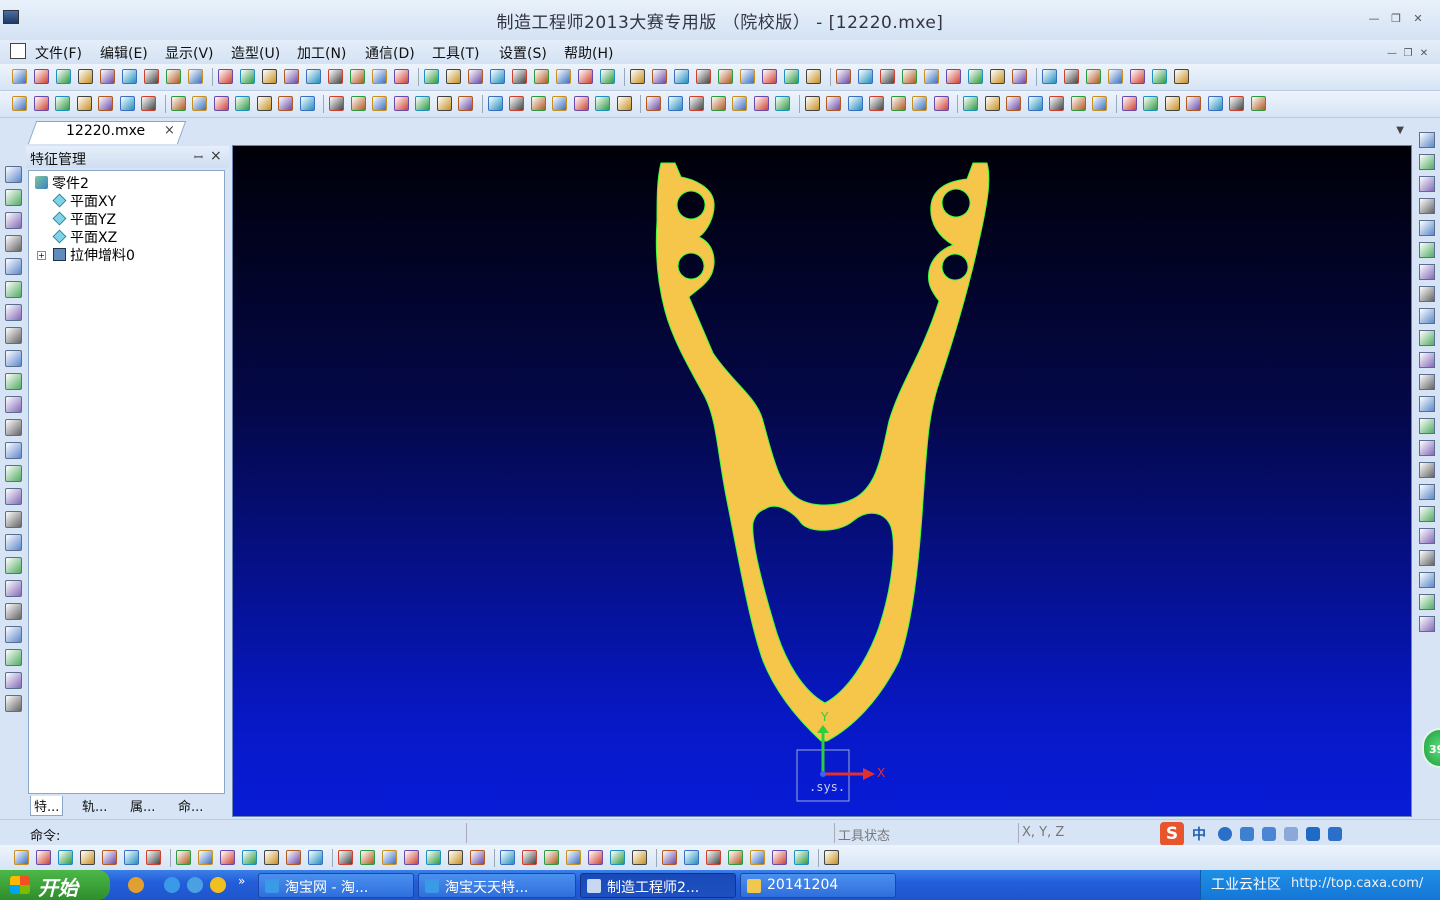 The width and height of the screenshot is (1440, 900). Describe the element at coordinates (55, 885) in the screenshot. I see `start-button: 开始` at that location.